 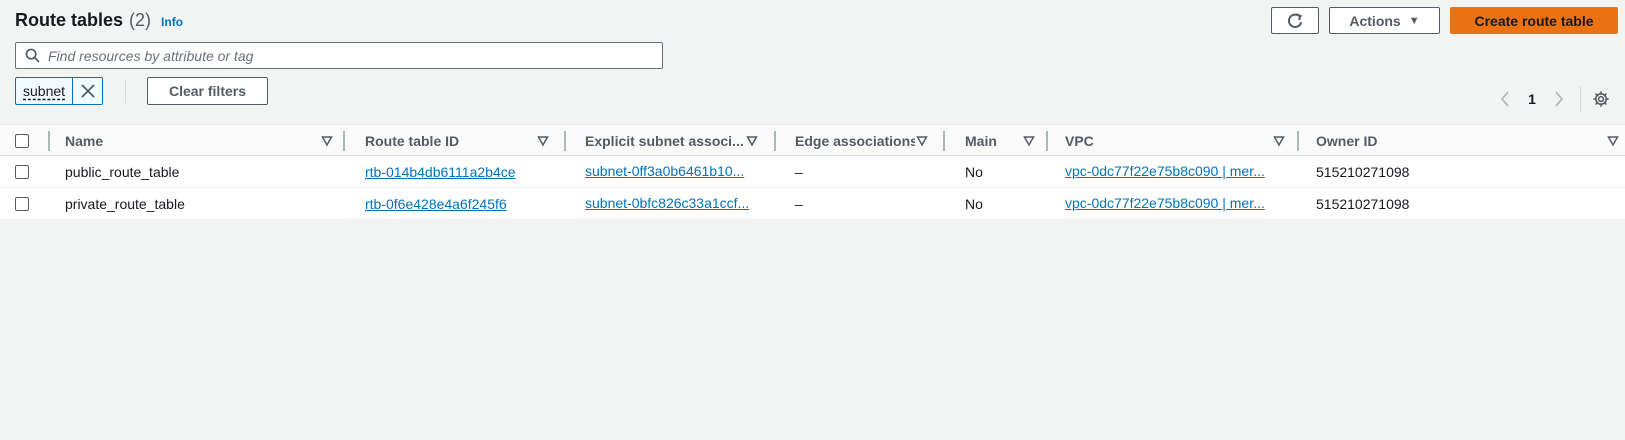 I want to click on page-title: Route tables, so click(x=69, y=20).